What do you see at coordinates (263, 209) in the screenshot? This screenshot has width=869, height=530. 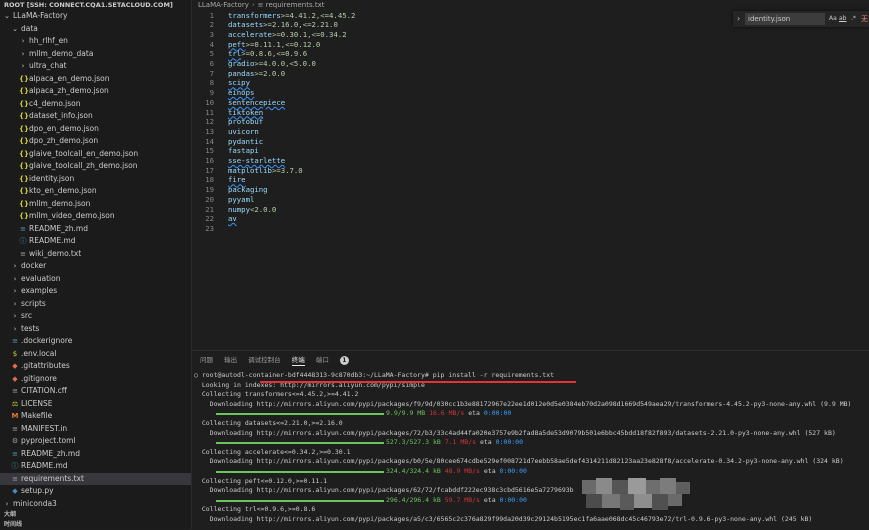 I see `version-spec: <2.0.0` at bounding box center [263, 209].